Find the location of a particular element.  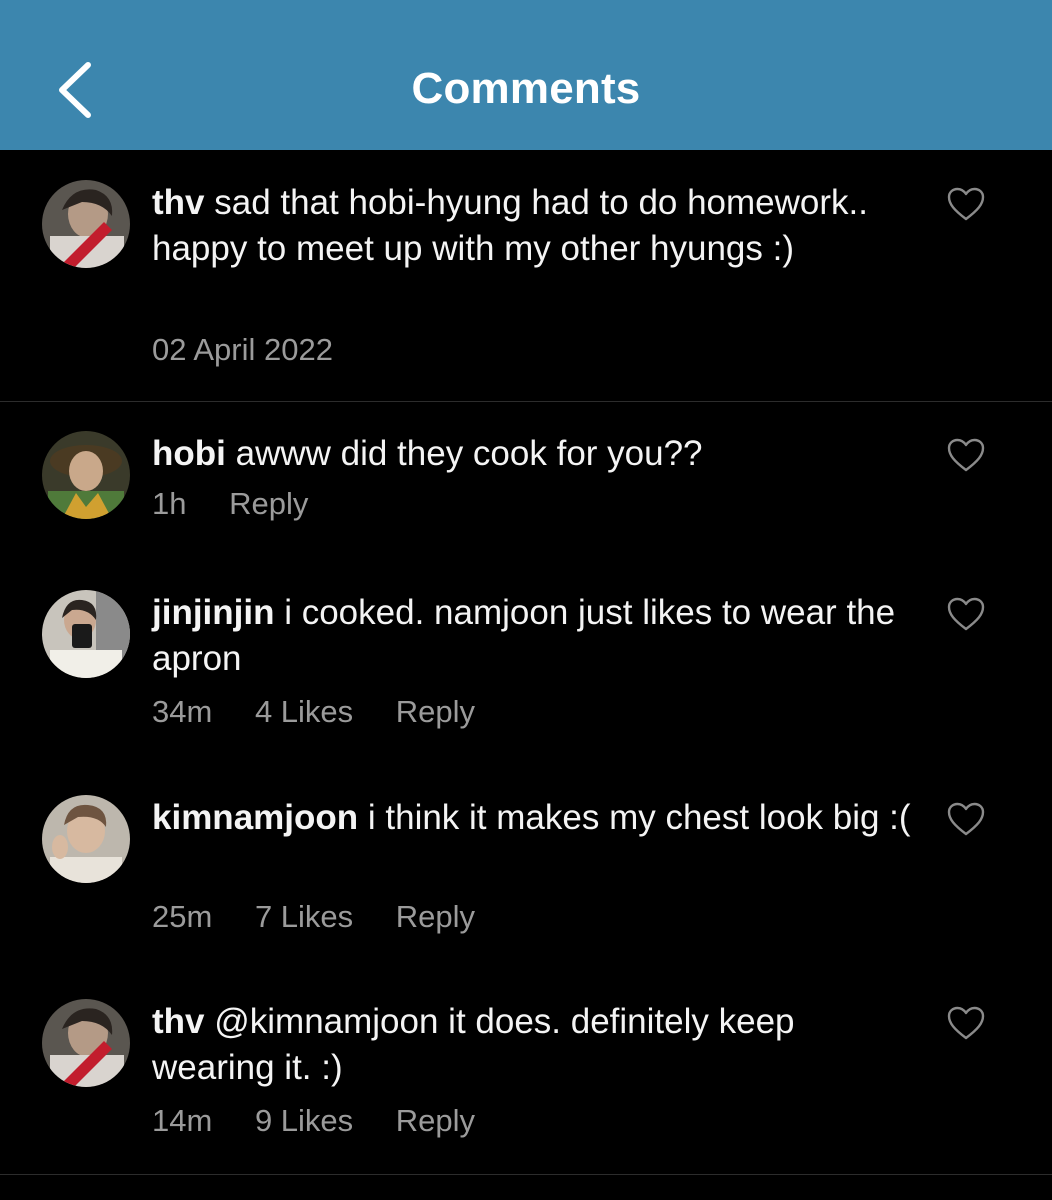

header-bar: Comments is located at coordinates (526, 75).